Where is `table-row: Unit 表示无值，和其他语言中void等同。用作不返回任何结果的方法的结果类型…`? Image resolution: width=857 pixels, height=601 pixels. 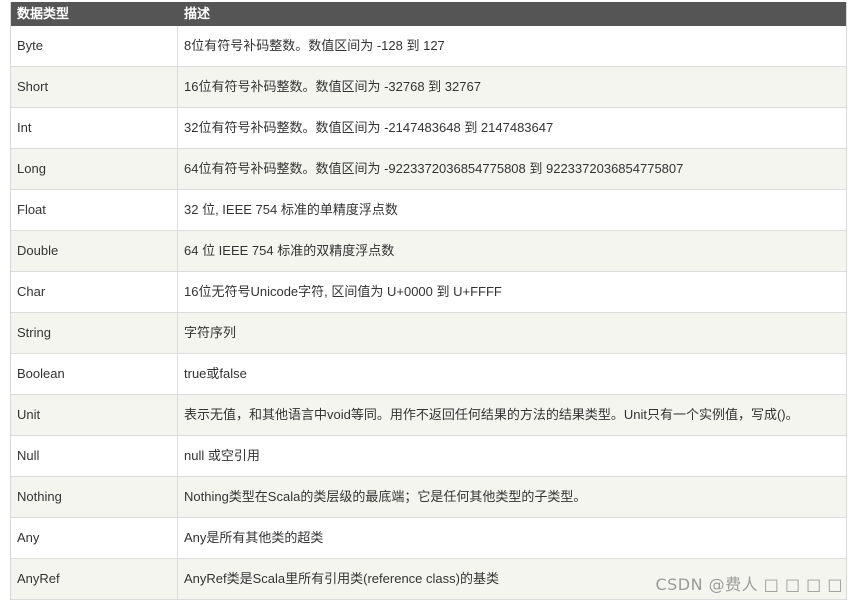 table-row: Unit 表示无值，和其他语言中void等同。用作不返回任何结果的方法的结果类型… is located at coordinates (428, 415).